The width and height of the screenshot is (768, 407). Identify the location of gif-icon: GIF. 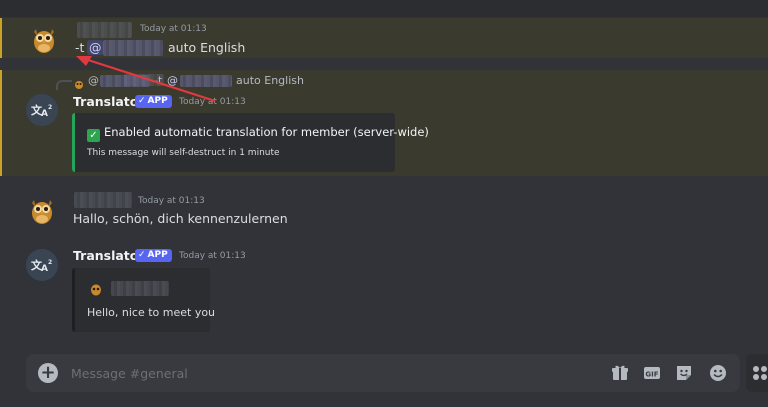
(652, 373).